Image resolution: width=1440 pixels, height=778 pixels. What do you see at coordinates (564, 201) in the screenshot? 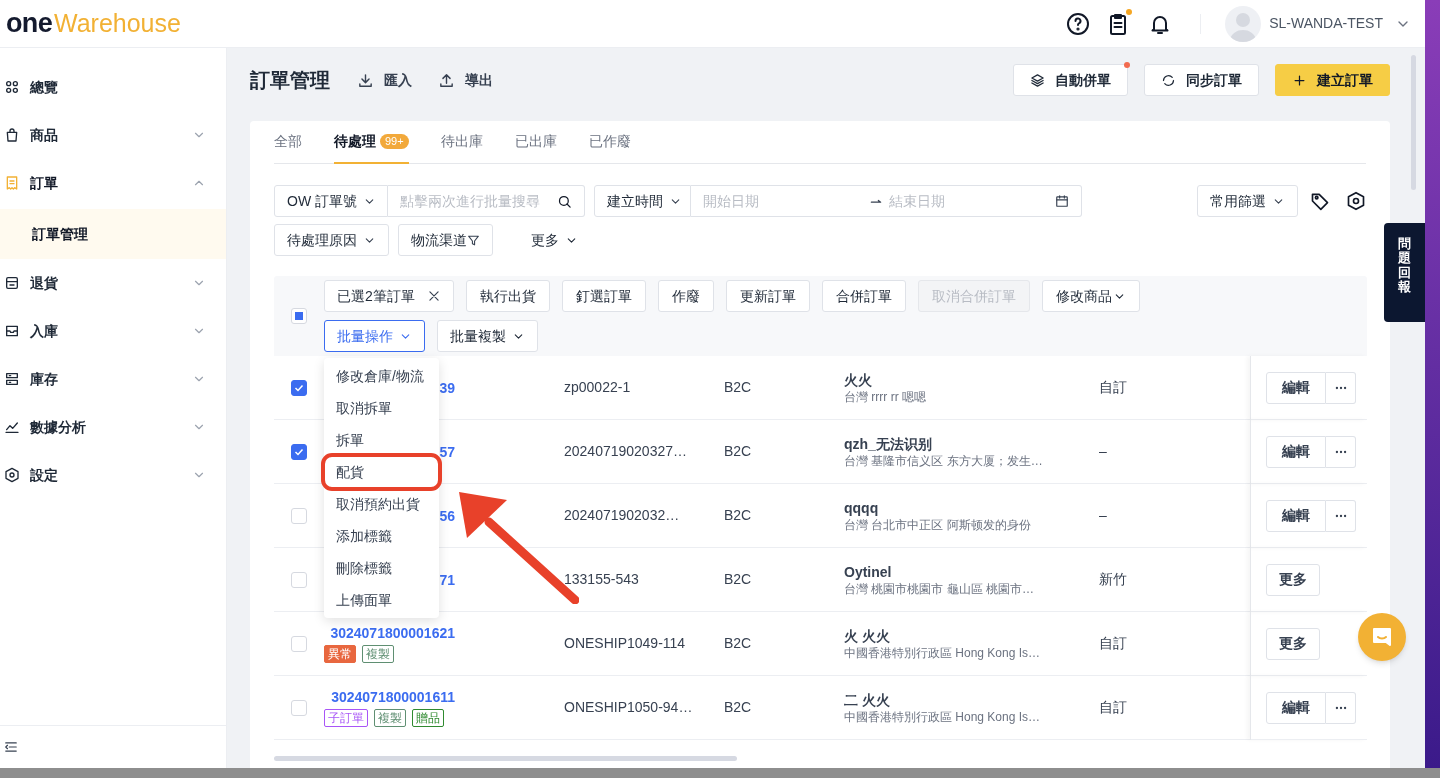
I see `search-icon` at bounding box center [564, 201].